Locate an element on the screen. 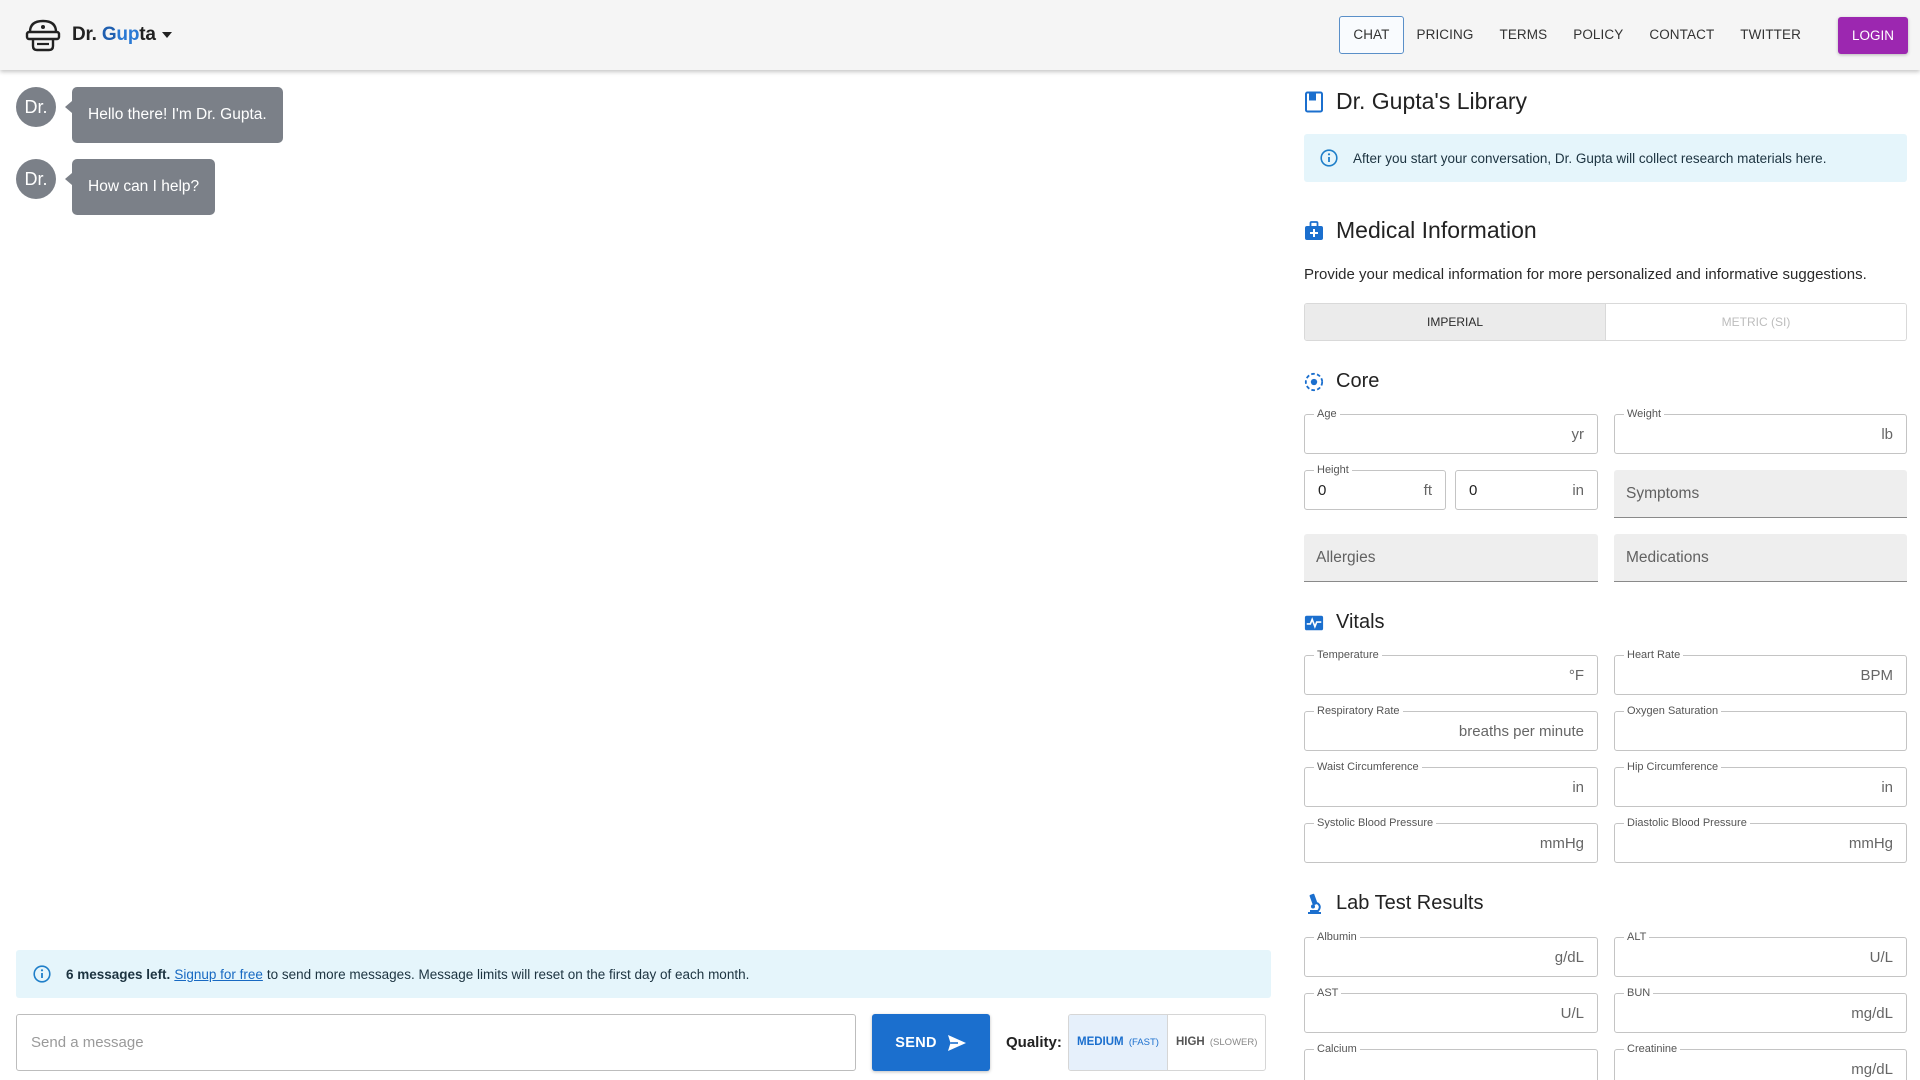  login-button: LOGIN is located at coordinates (1872, 35).